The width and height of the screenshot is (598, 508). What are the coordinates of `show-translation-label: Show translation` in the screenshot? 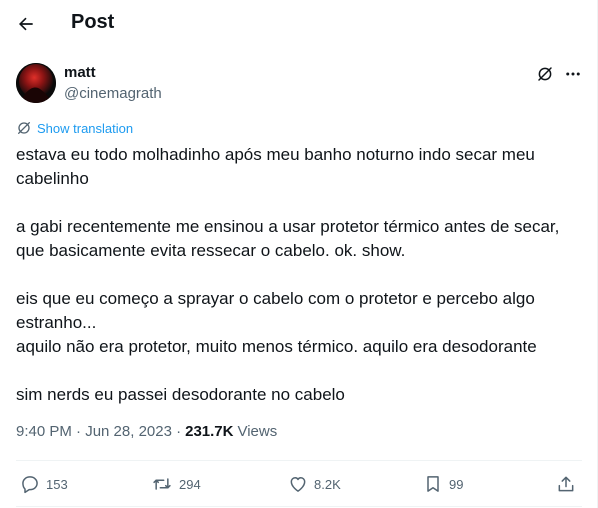 It's located at (85, 128).